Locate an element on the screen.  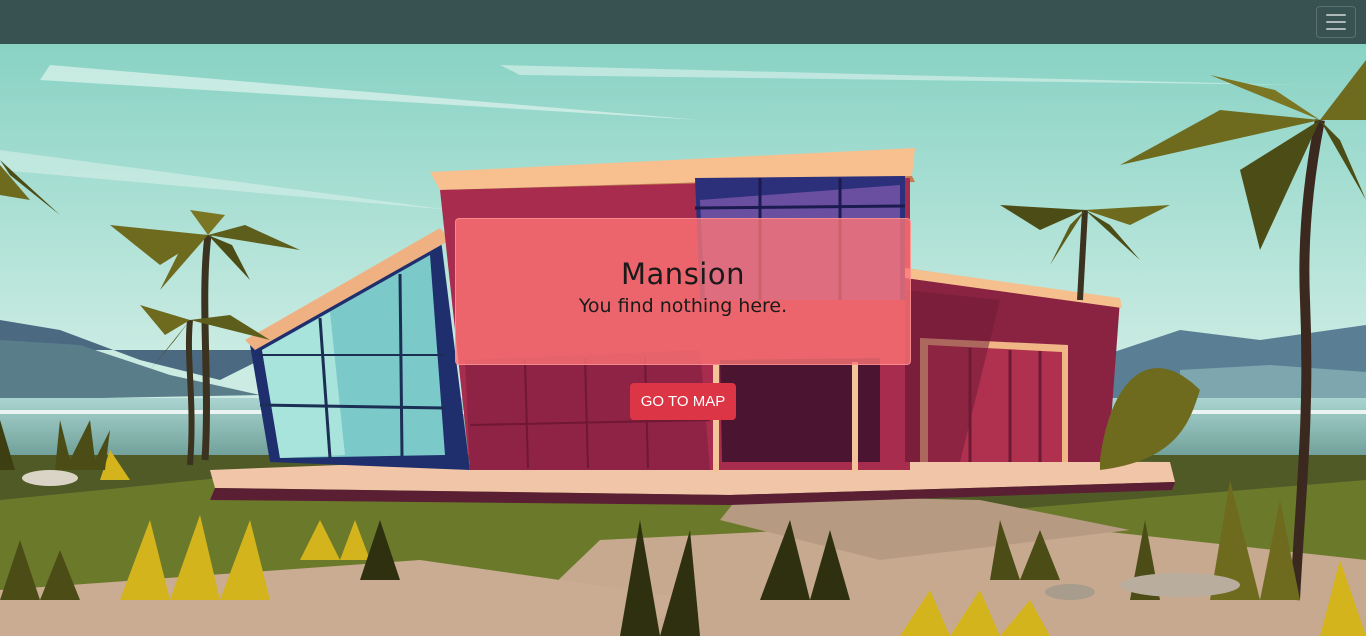
go-to-map-button: GO TO MAP is located at coordinates (683, 401).